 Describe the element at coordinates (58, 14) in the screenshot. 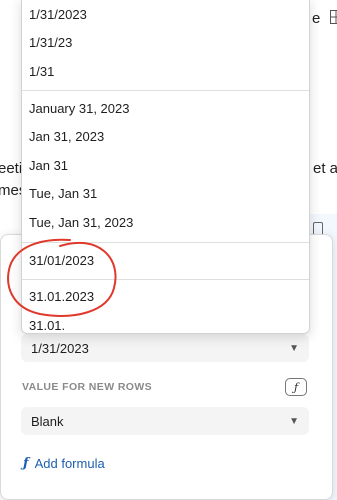

I see `menu-option: 1/31/2023` at that location.